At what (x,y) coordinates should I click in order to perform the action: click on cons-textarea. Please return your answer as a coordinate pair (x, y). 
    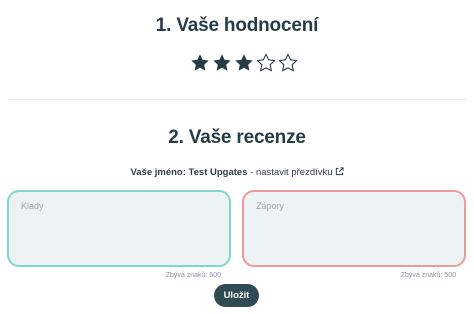
    Looking at the image, I should click on (354, 228).